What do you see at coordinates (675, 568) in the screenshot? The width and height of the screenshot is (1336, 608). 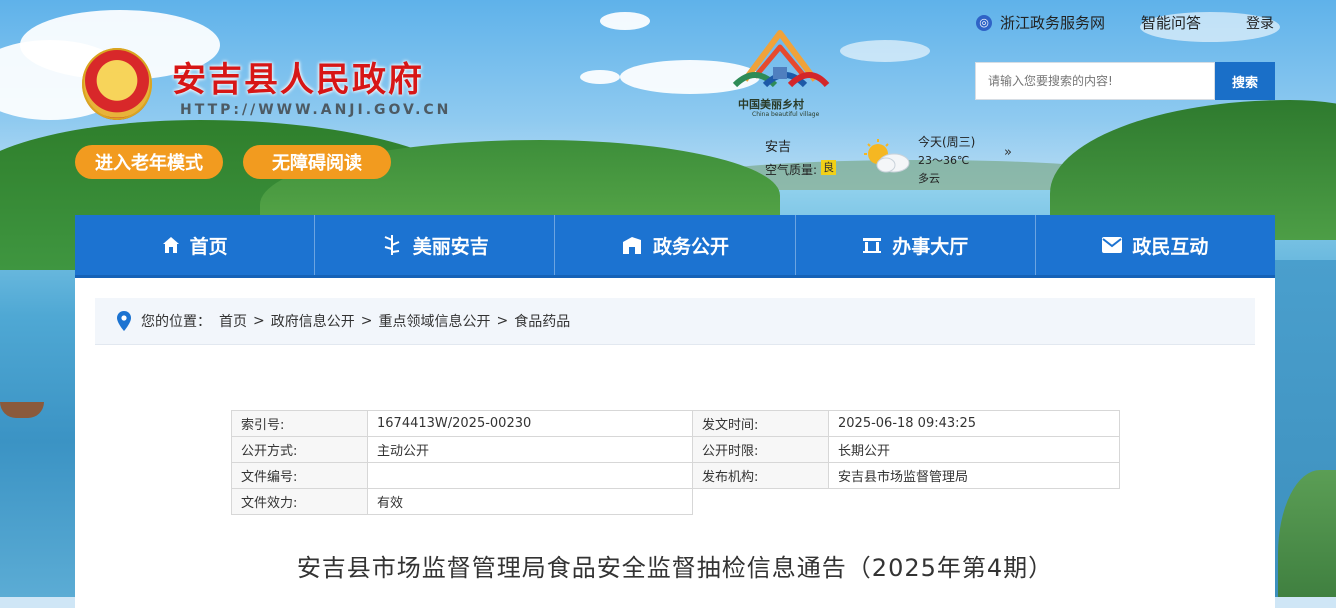 I see `article-title: 安吉县市场监督管理局食品安全监督抽检信息通告（2025年第4期）` at bounding box center [675, 568].